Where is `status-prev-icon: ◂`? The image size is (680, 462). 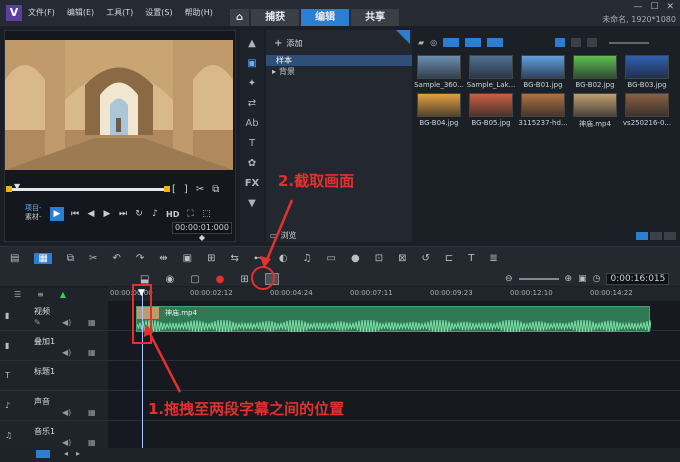 status-prev-icon: ◂ is located at coordinates (66, 453).